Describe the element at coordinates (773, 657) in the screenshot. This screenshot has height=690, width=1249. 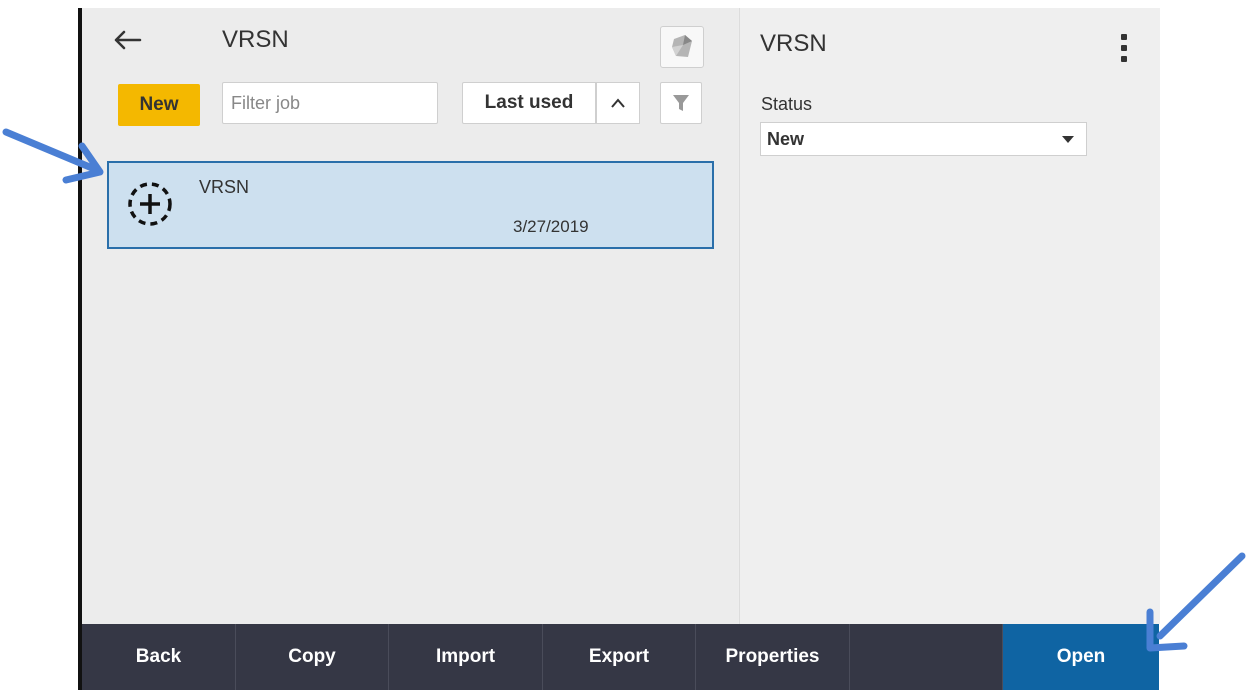
I see `properties-button: Properties` at that location.